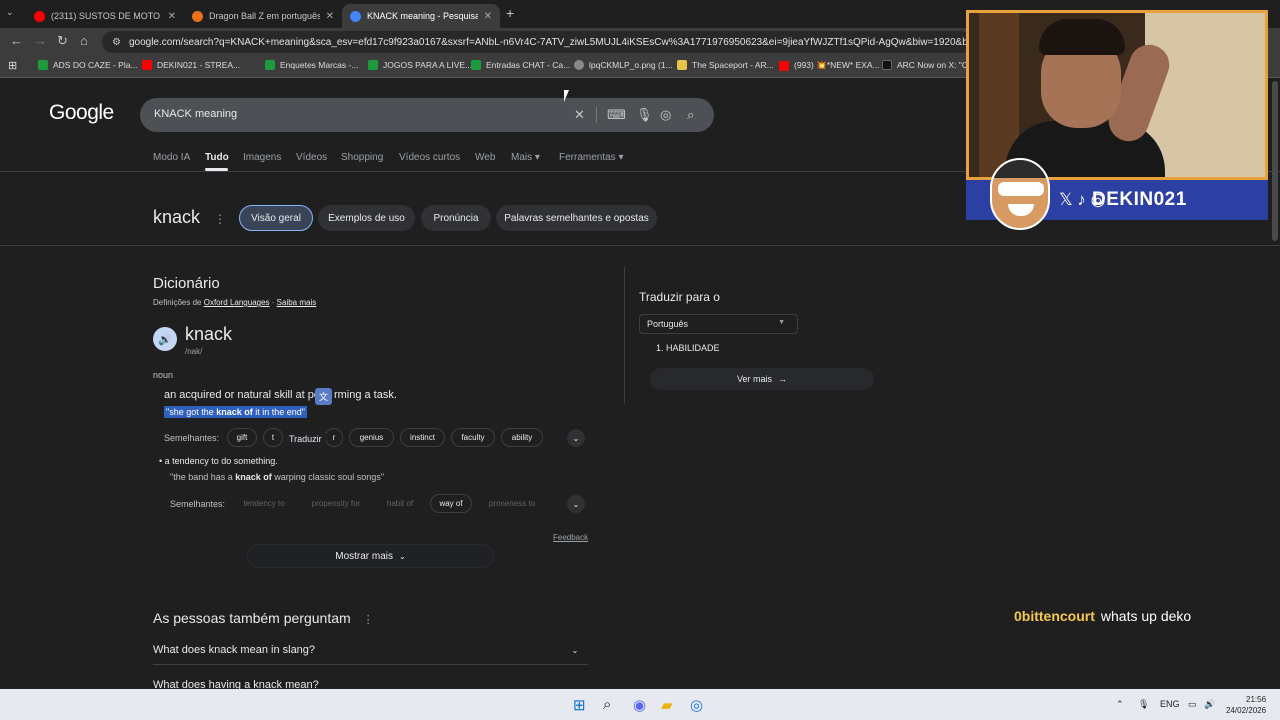 The height and width of the screenshot is (720, 1280). Describe the element at coordinates (570, 537) in the screenshot. I see `feedback-link: Feedback` at that location.